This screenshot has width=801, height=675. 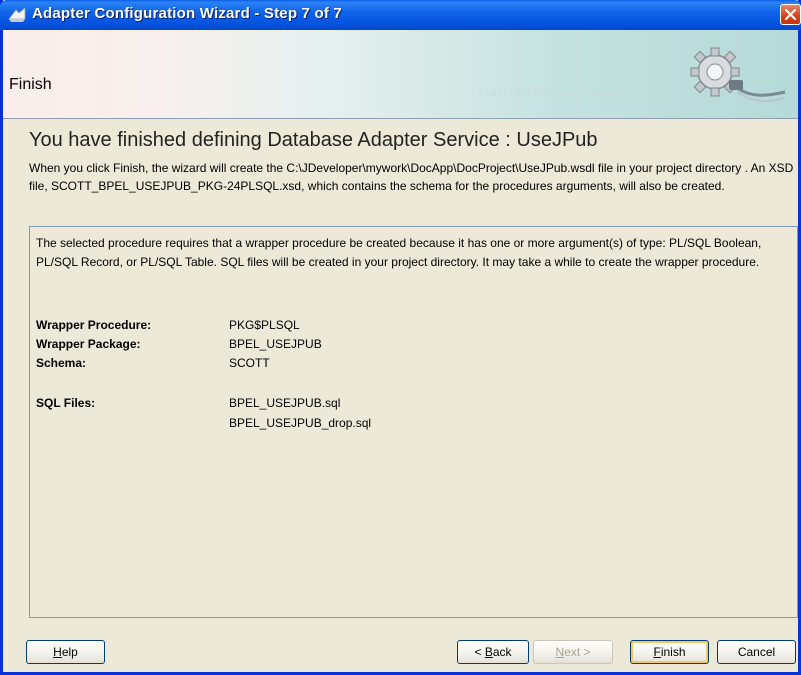 What do you see at coordinates (300, 423) in the screenshot?
I see `sql-file-item: BPEL_USEJPUB_drop.sql` at bounding box center [300, 423].